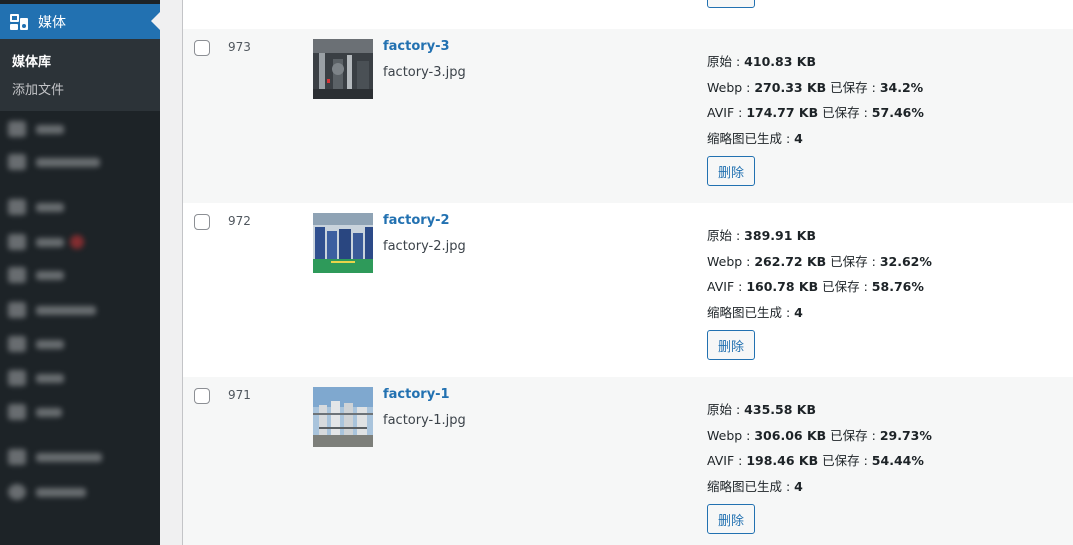  I want to click on original-size-line: 原始 : 389.91 KB, so click(761, 235).